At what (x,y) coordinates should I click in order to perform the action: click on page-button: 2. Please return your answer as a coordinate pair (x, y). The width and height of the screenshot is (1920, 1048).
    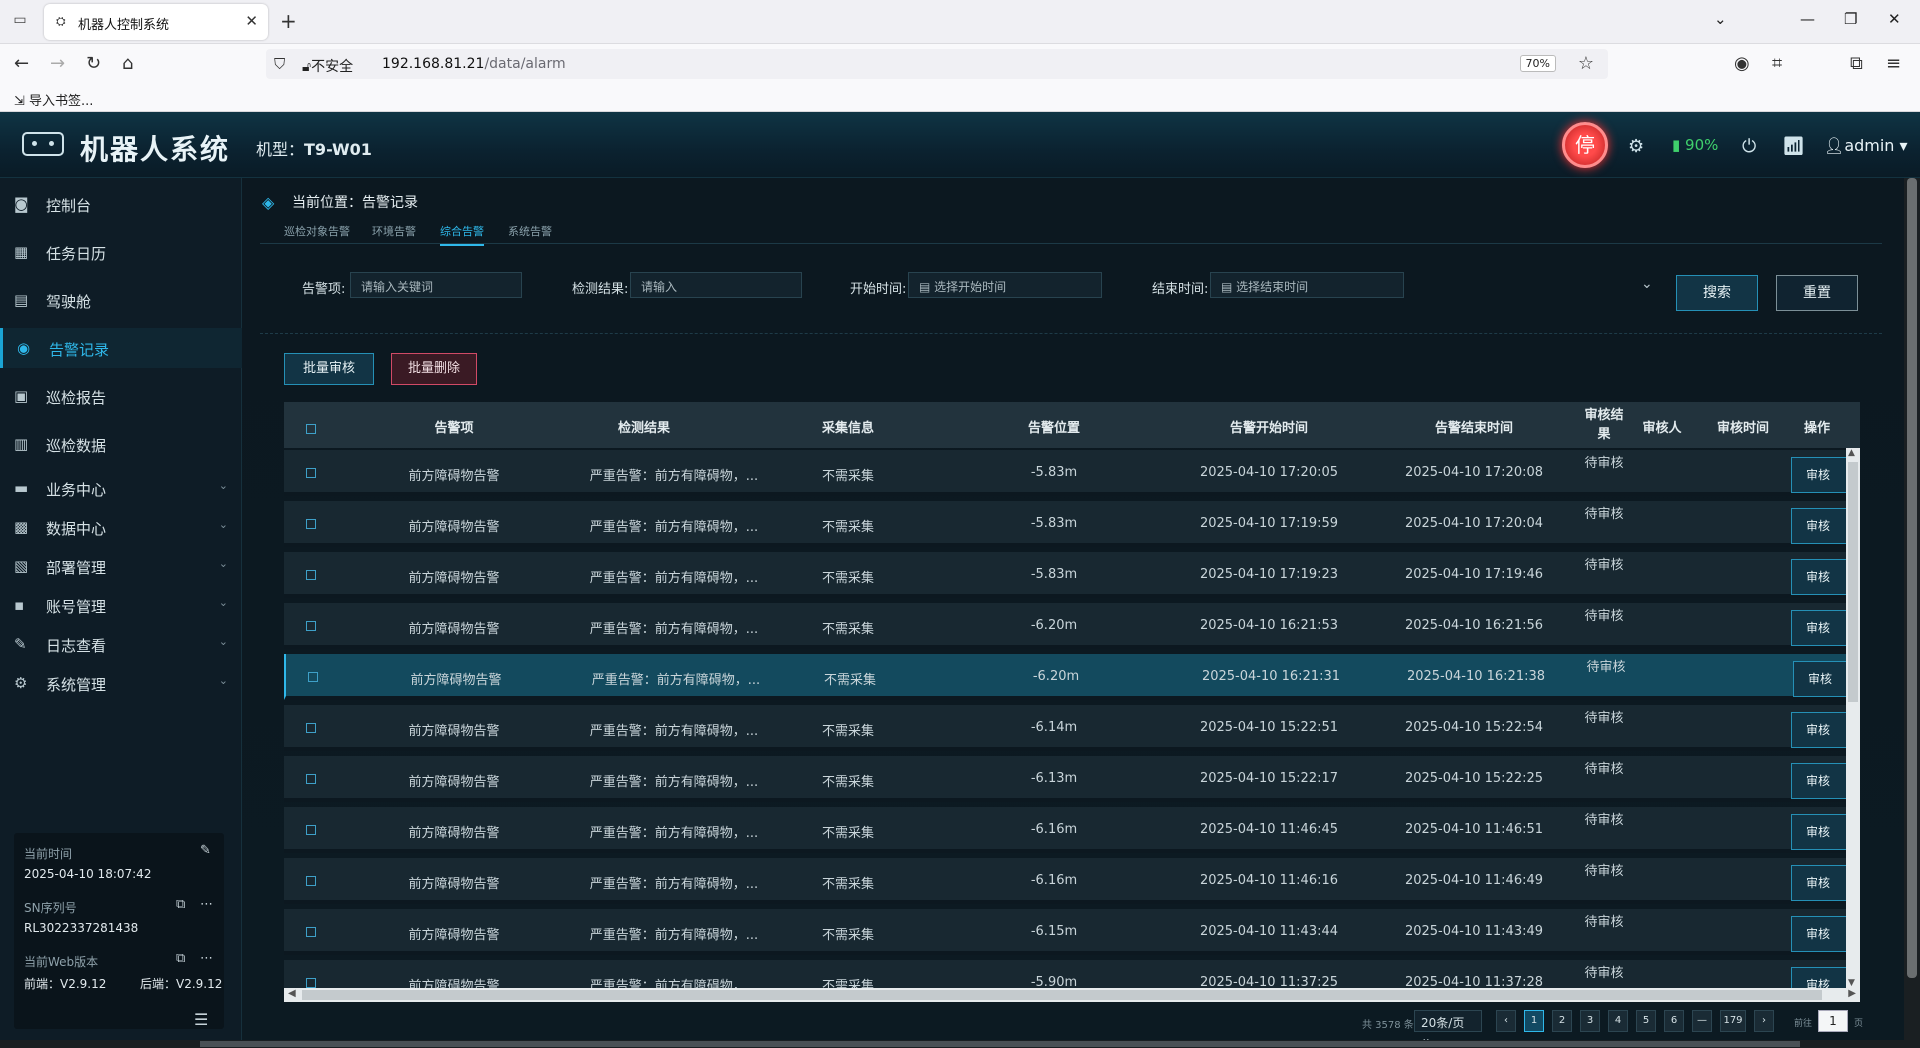
    Looking at the image, I should click on (1562, 1021).